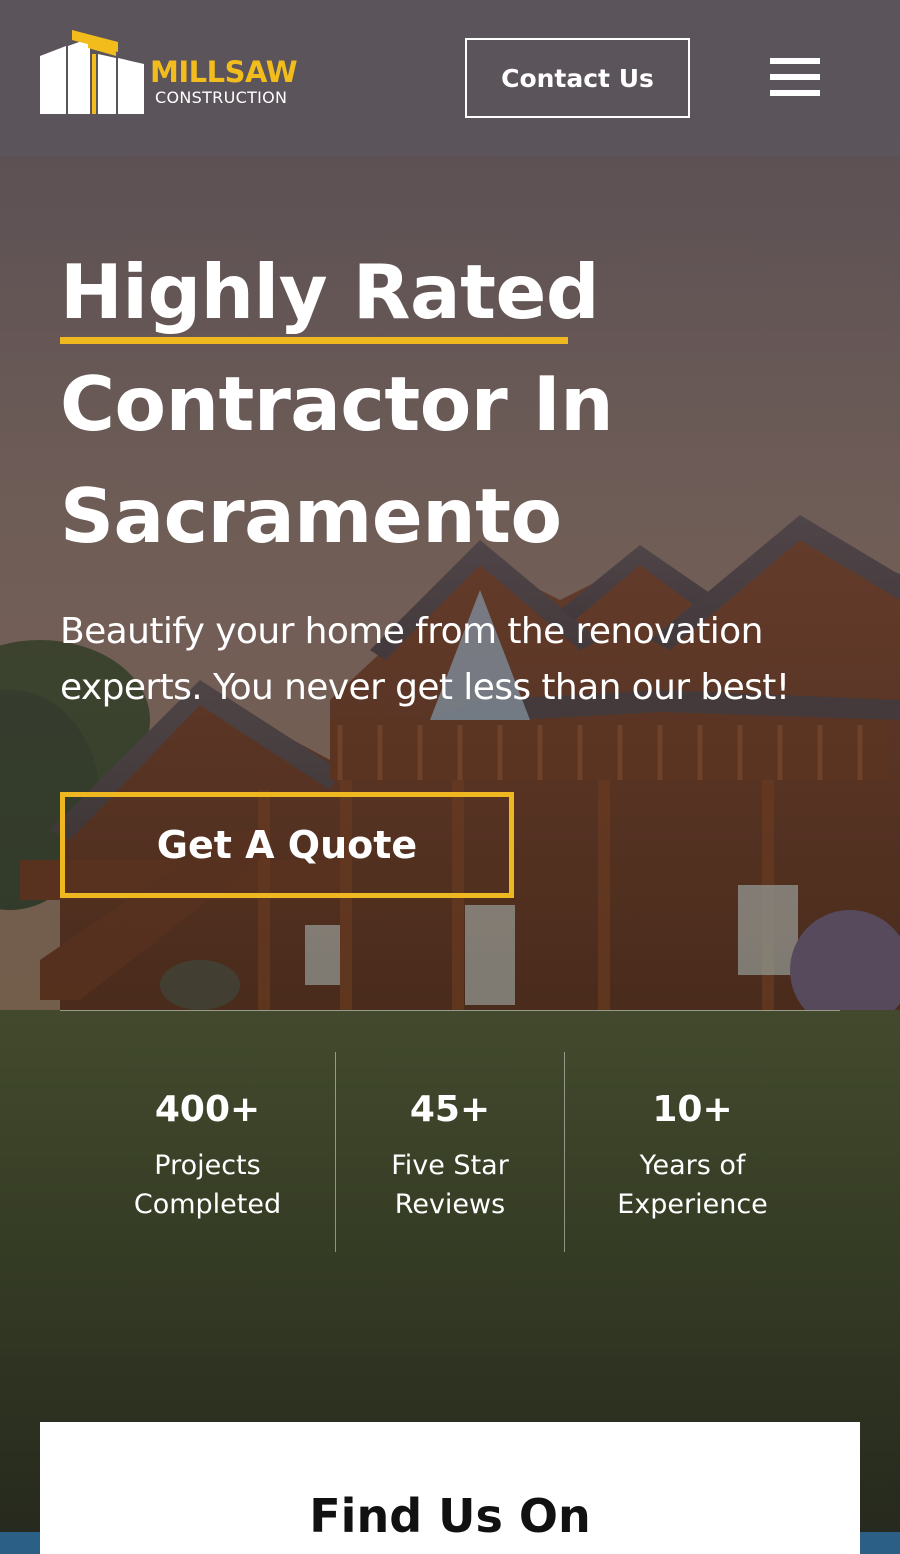 The image size is (900, 1554). I want to click on stat-experience: 10+ Years of Experience, so click(692, 1152).